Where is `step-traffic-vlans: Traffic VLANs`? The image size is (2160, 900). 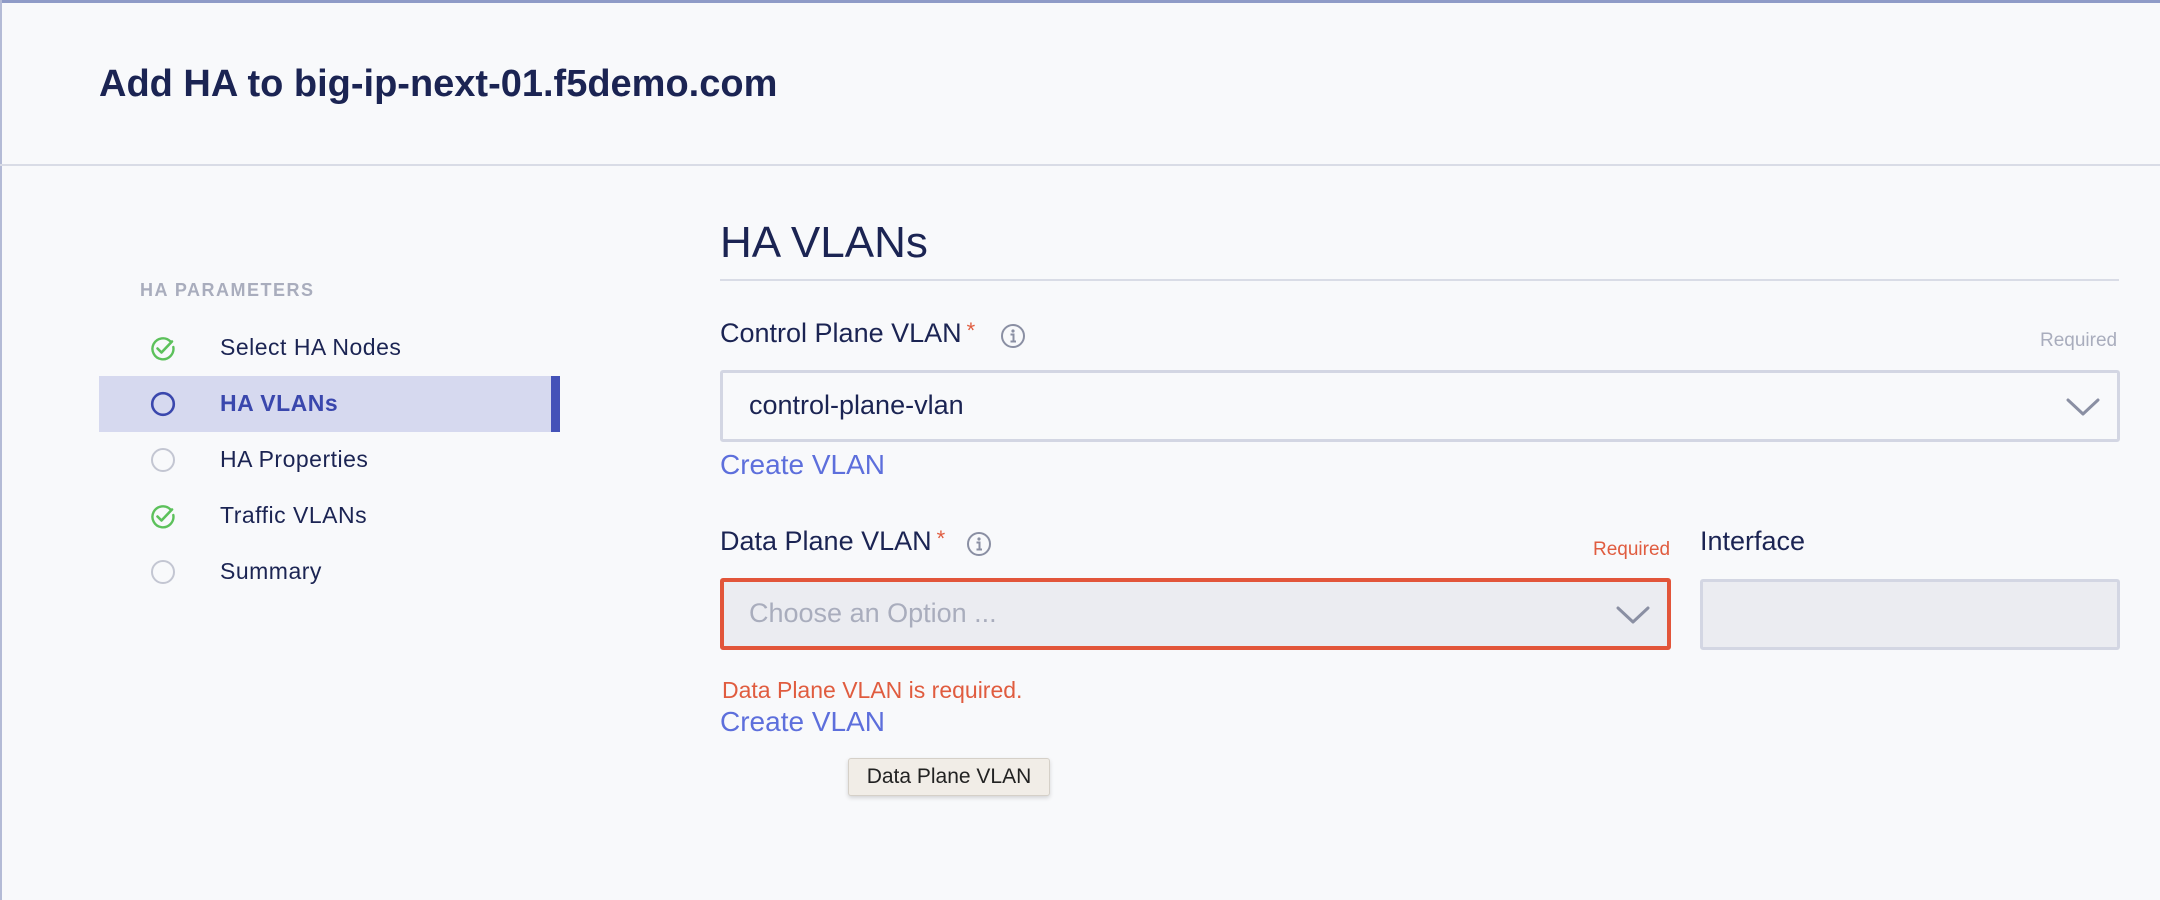 step-traffic-vlans: Traffic VLANs is located at coordinates (329, 516).